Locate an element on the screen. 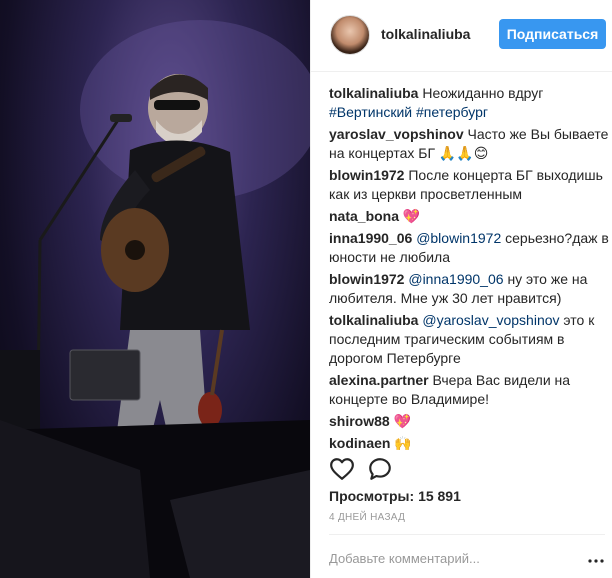  comment-mention: @blowin1972 is located at coordinates (458, 238).